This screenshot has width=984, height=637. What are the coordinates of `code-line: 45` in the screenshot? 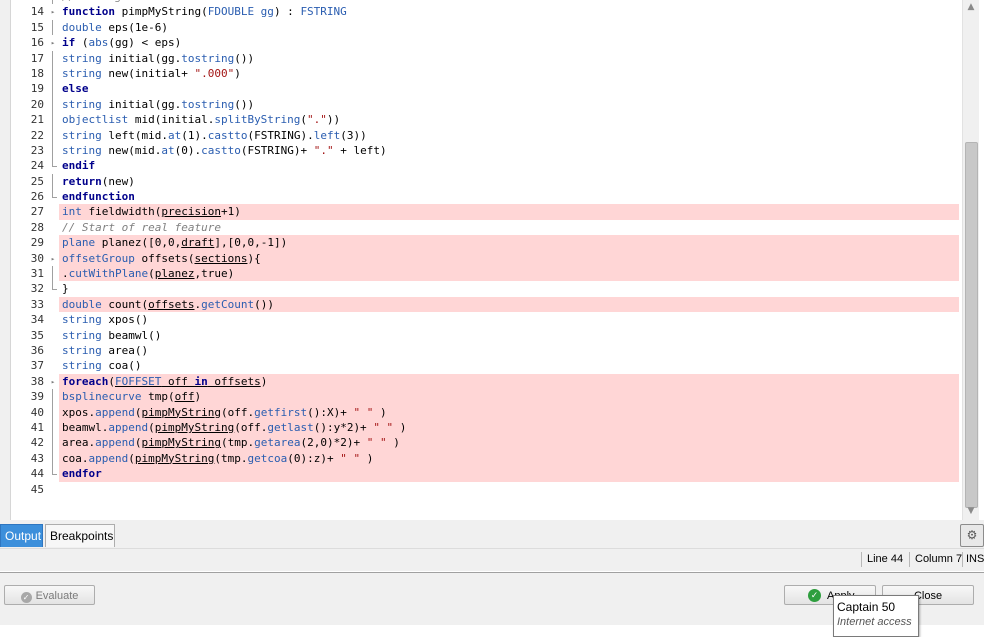 It's located at (481, 489).